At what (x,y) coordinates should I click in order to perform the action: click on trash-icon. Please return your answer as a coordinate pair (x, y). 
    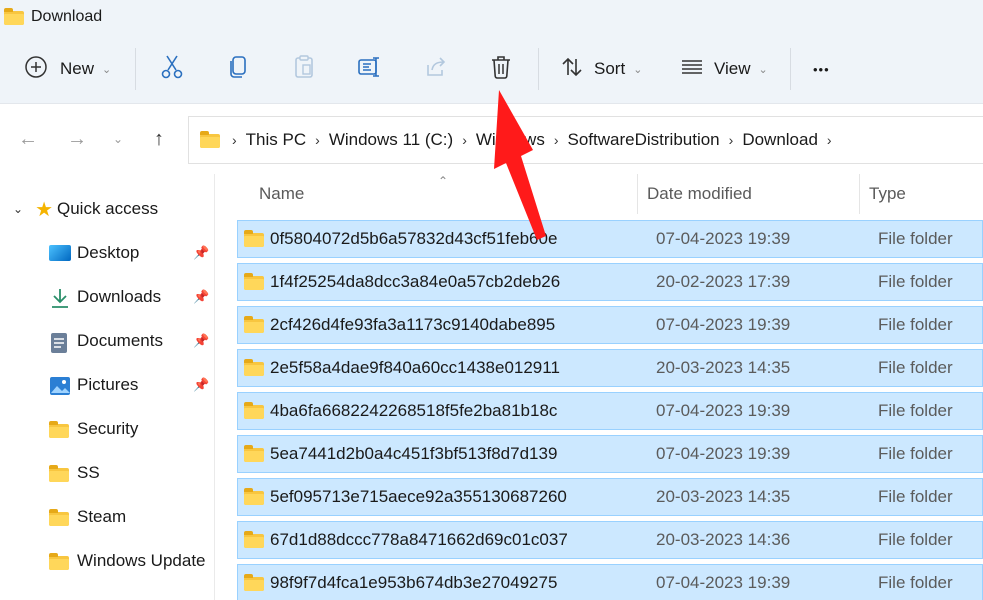
    Looking at the image, I should click on (501, 69).